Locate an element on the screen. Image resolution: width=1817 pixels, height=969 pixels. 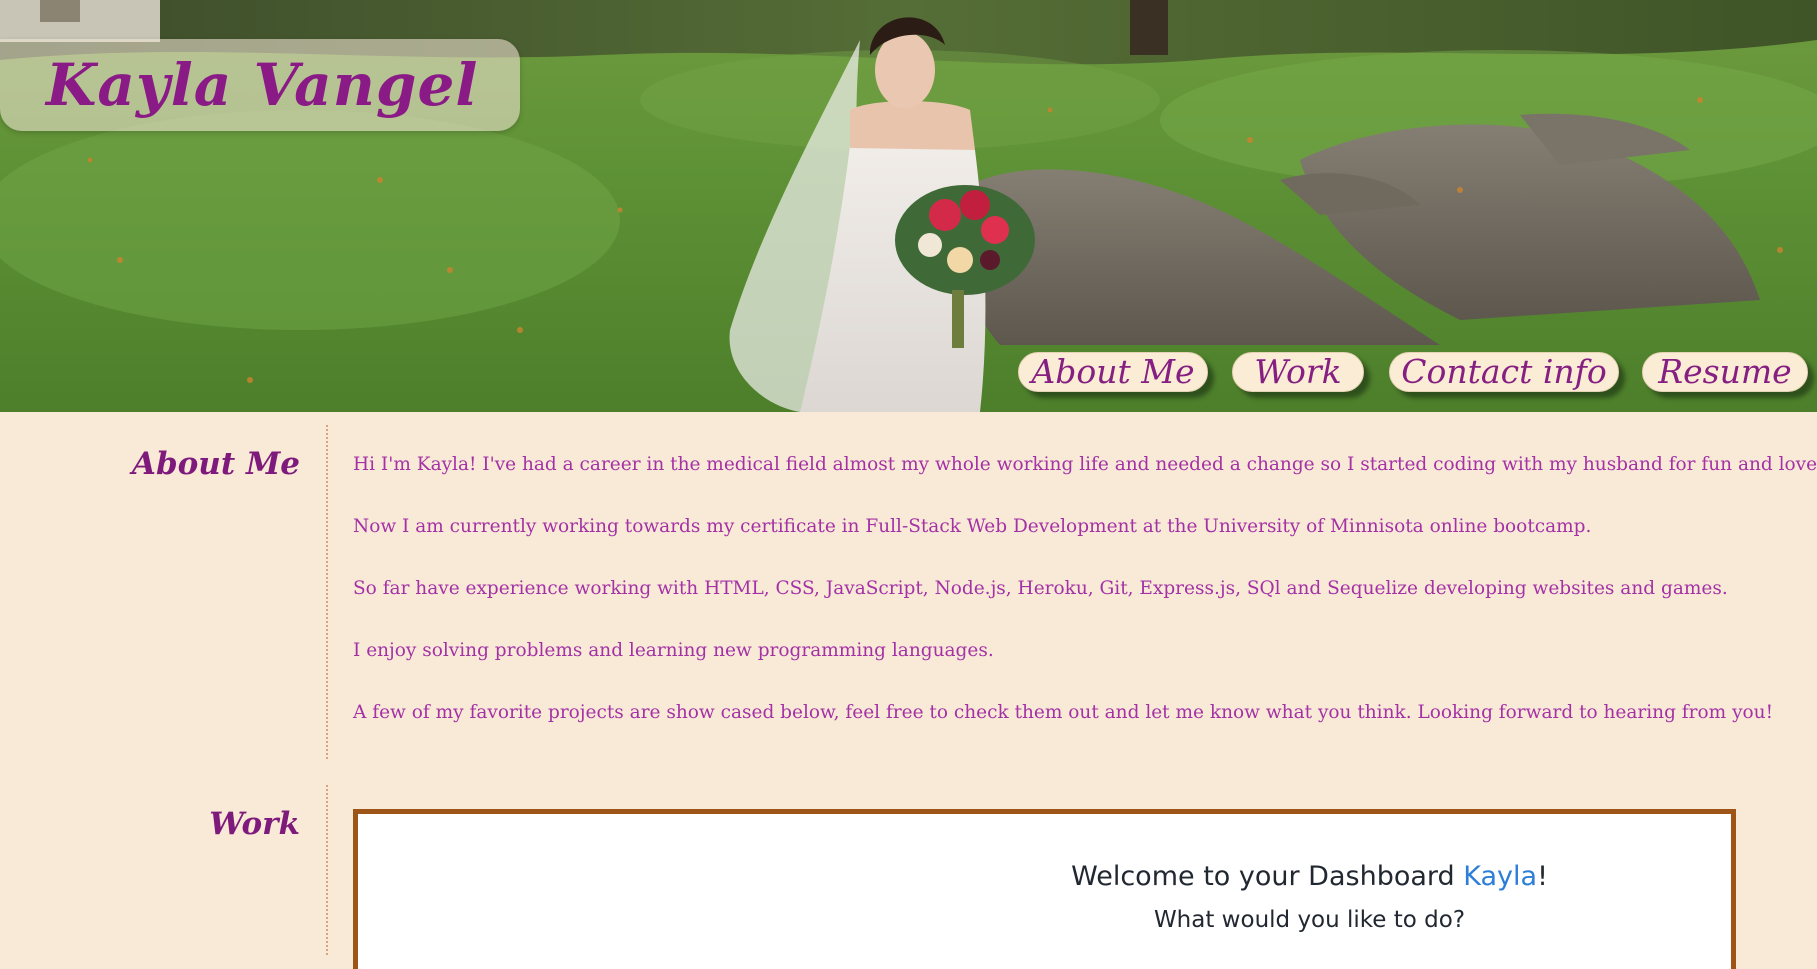
work-divider is located at coordinates (327, 870).